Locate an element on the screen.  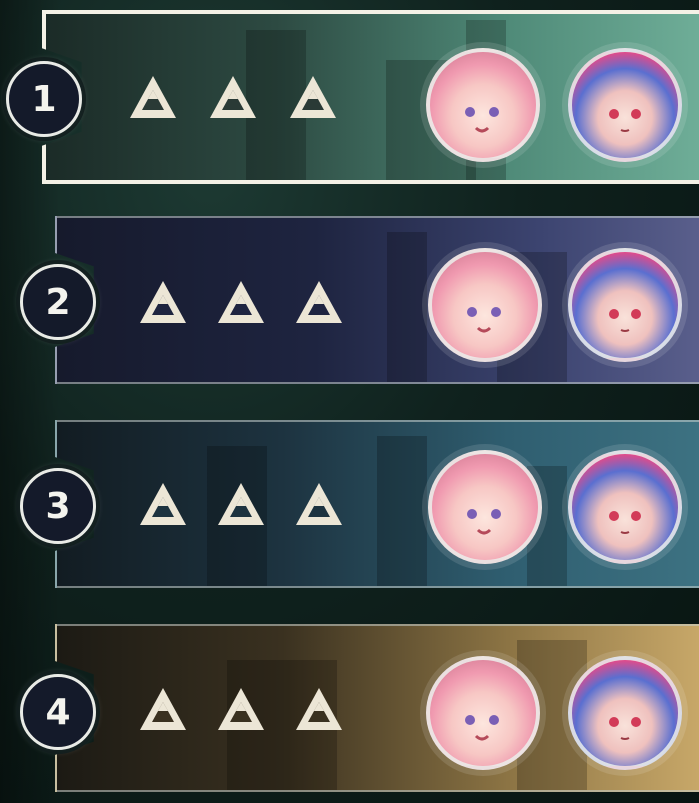
stage-number-badge: 4 is located at coordinates (58, 712).